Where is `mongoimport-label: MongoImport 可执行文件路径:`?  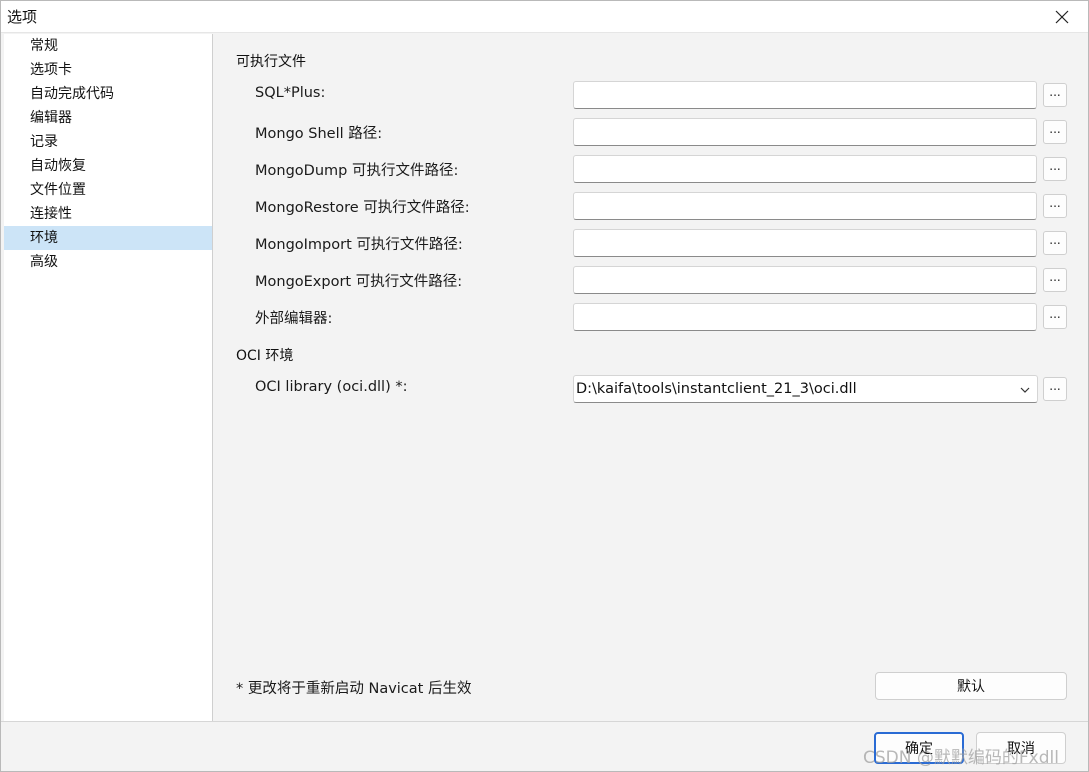 mongoimport-label: MongoImport 可执行文件路径: is located at coordinates (359, 245).